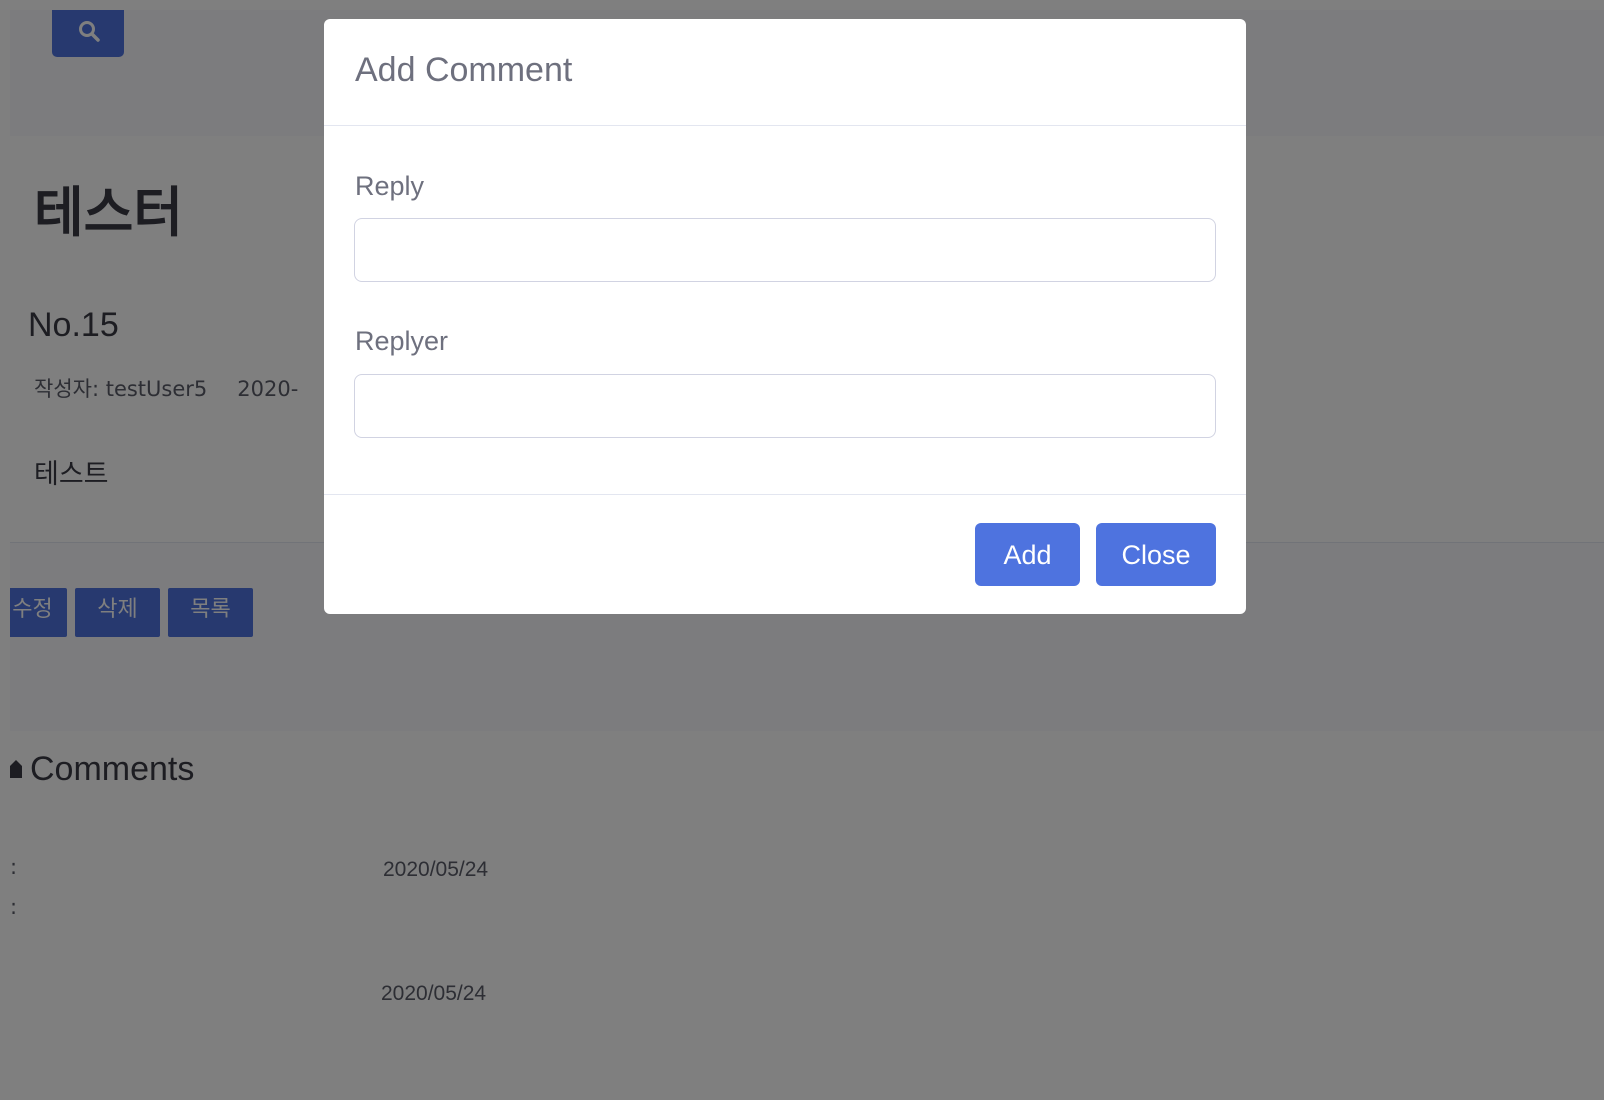 The width and height of the screenshot is (1604, 1100). Describe the element at coordinates (1156, 554) in the screenshot. I see `close-button: Close` at that location.